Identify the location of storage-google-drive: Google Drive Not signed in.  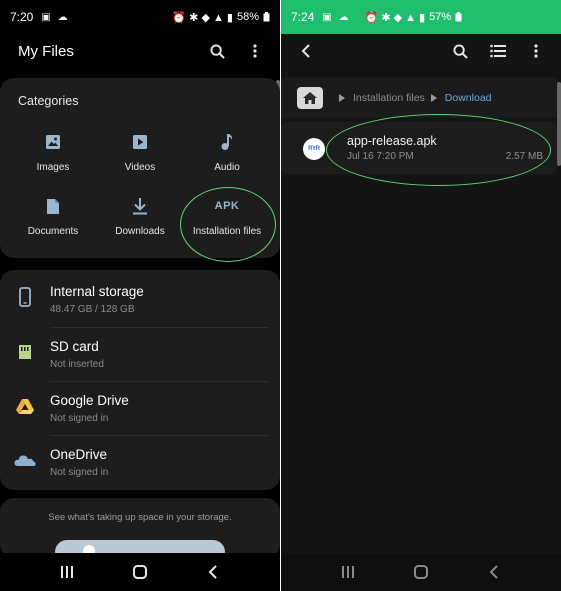
(140, 408).